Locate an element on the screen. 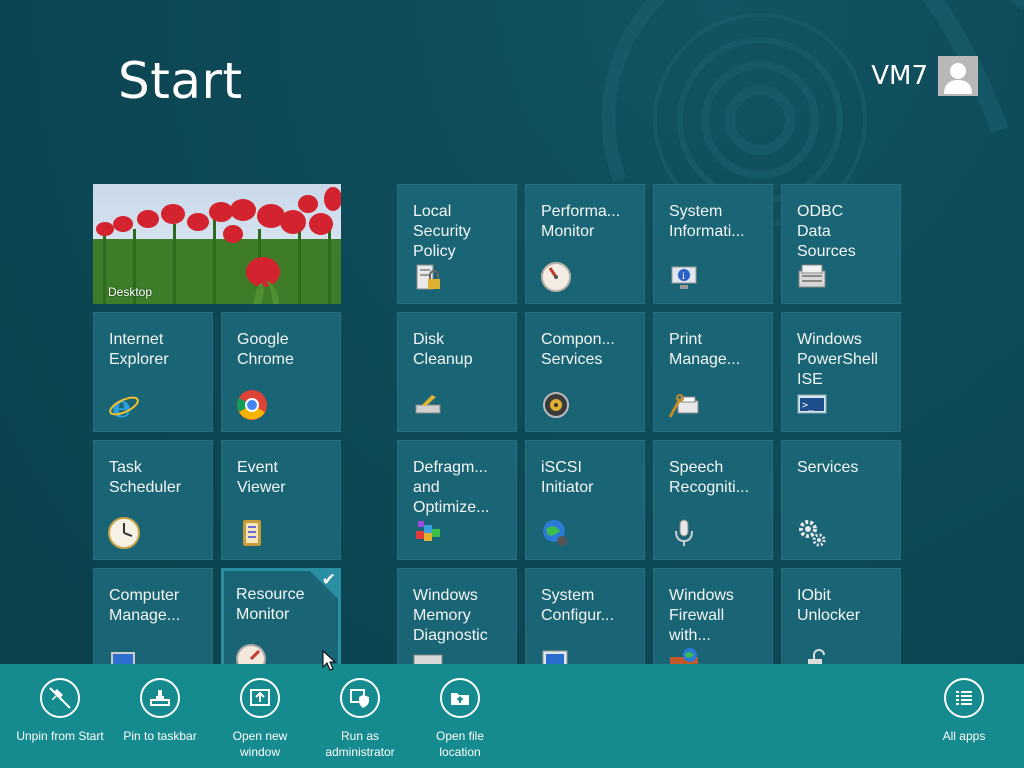  tile-desktop: Desktop is located at coordinates (217, 244).